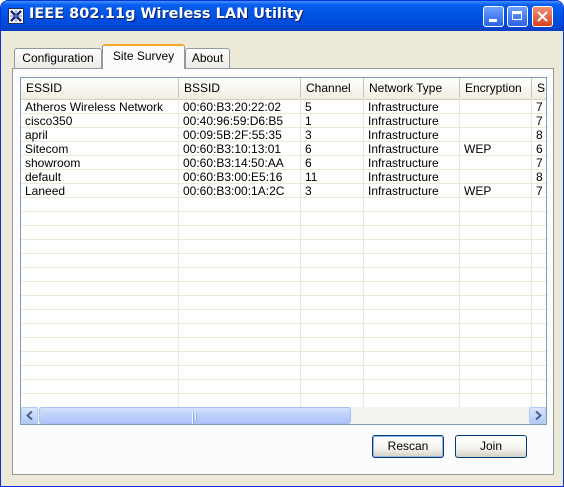 The width and height of the screenshot is (564, 487). I want to click on wireless-app-icon, so click(16, 16).